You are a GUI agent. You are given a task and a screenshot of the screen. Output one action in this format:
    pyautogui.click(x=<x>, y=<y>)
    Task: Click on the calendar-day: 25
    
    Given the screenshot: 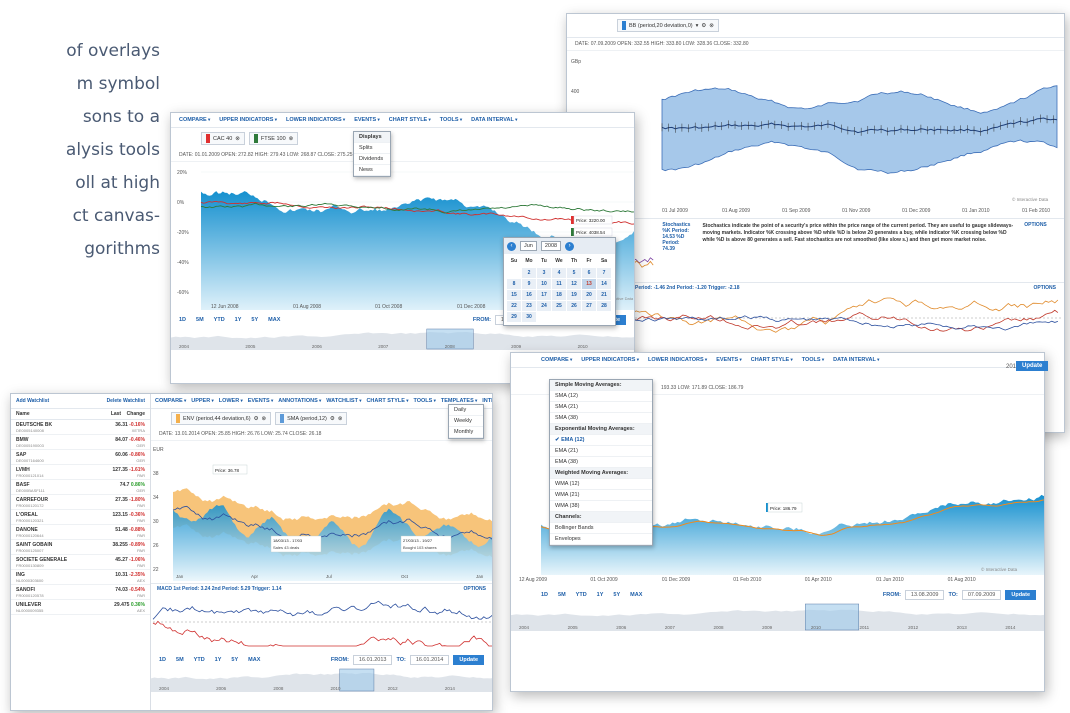 What is the action you would take?
    pyautogui.click(x=559, y=305)
    